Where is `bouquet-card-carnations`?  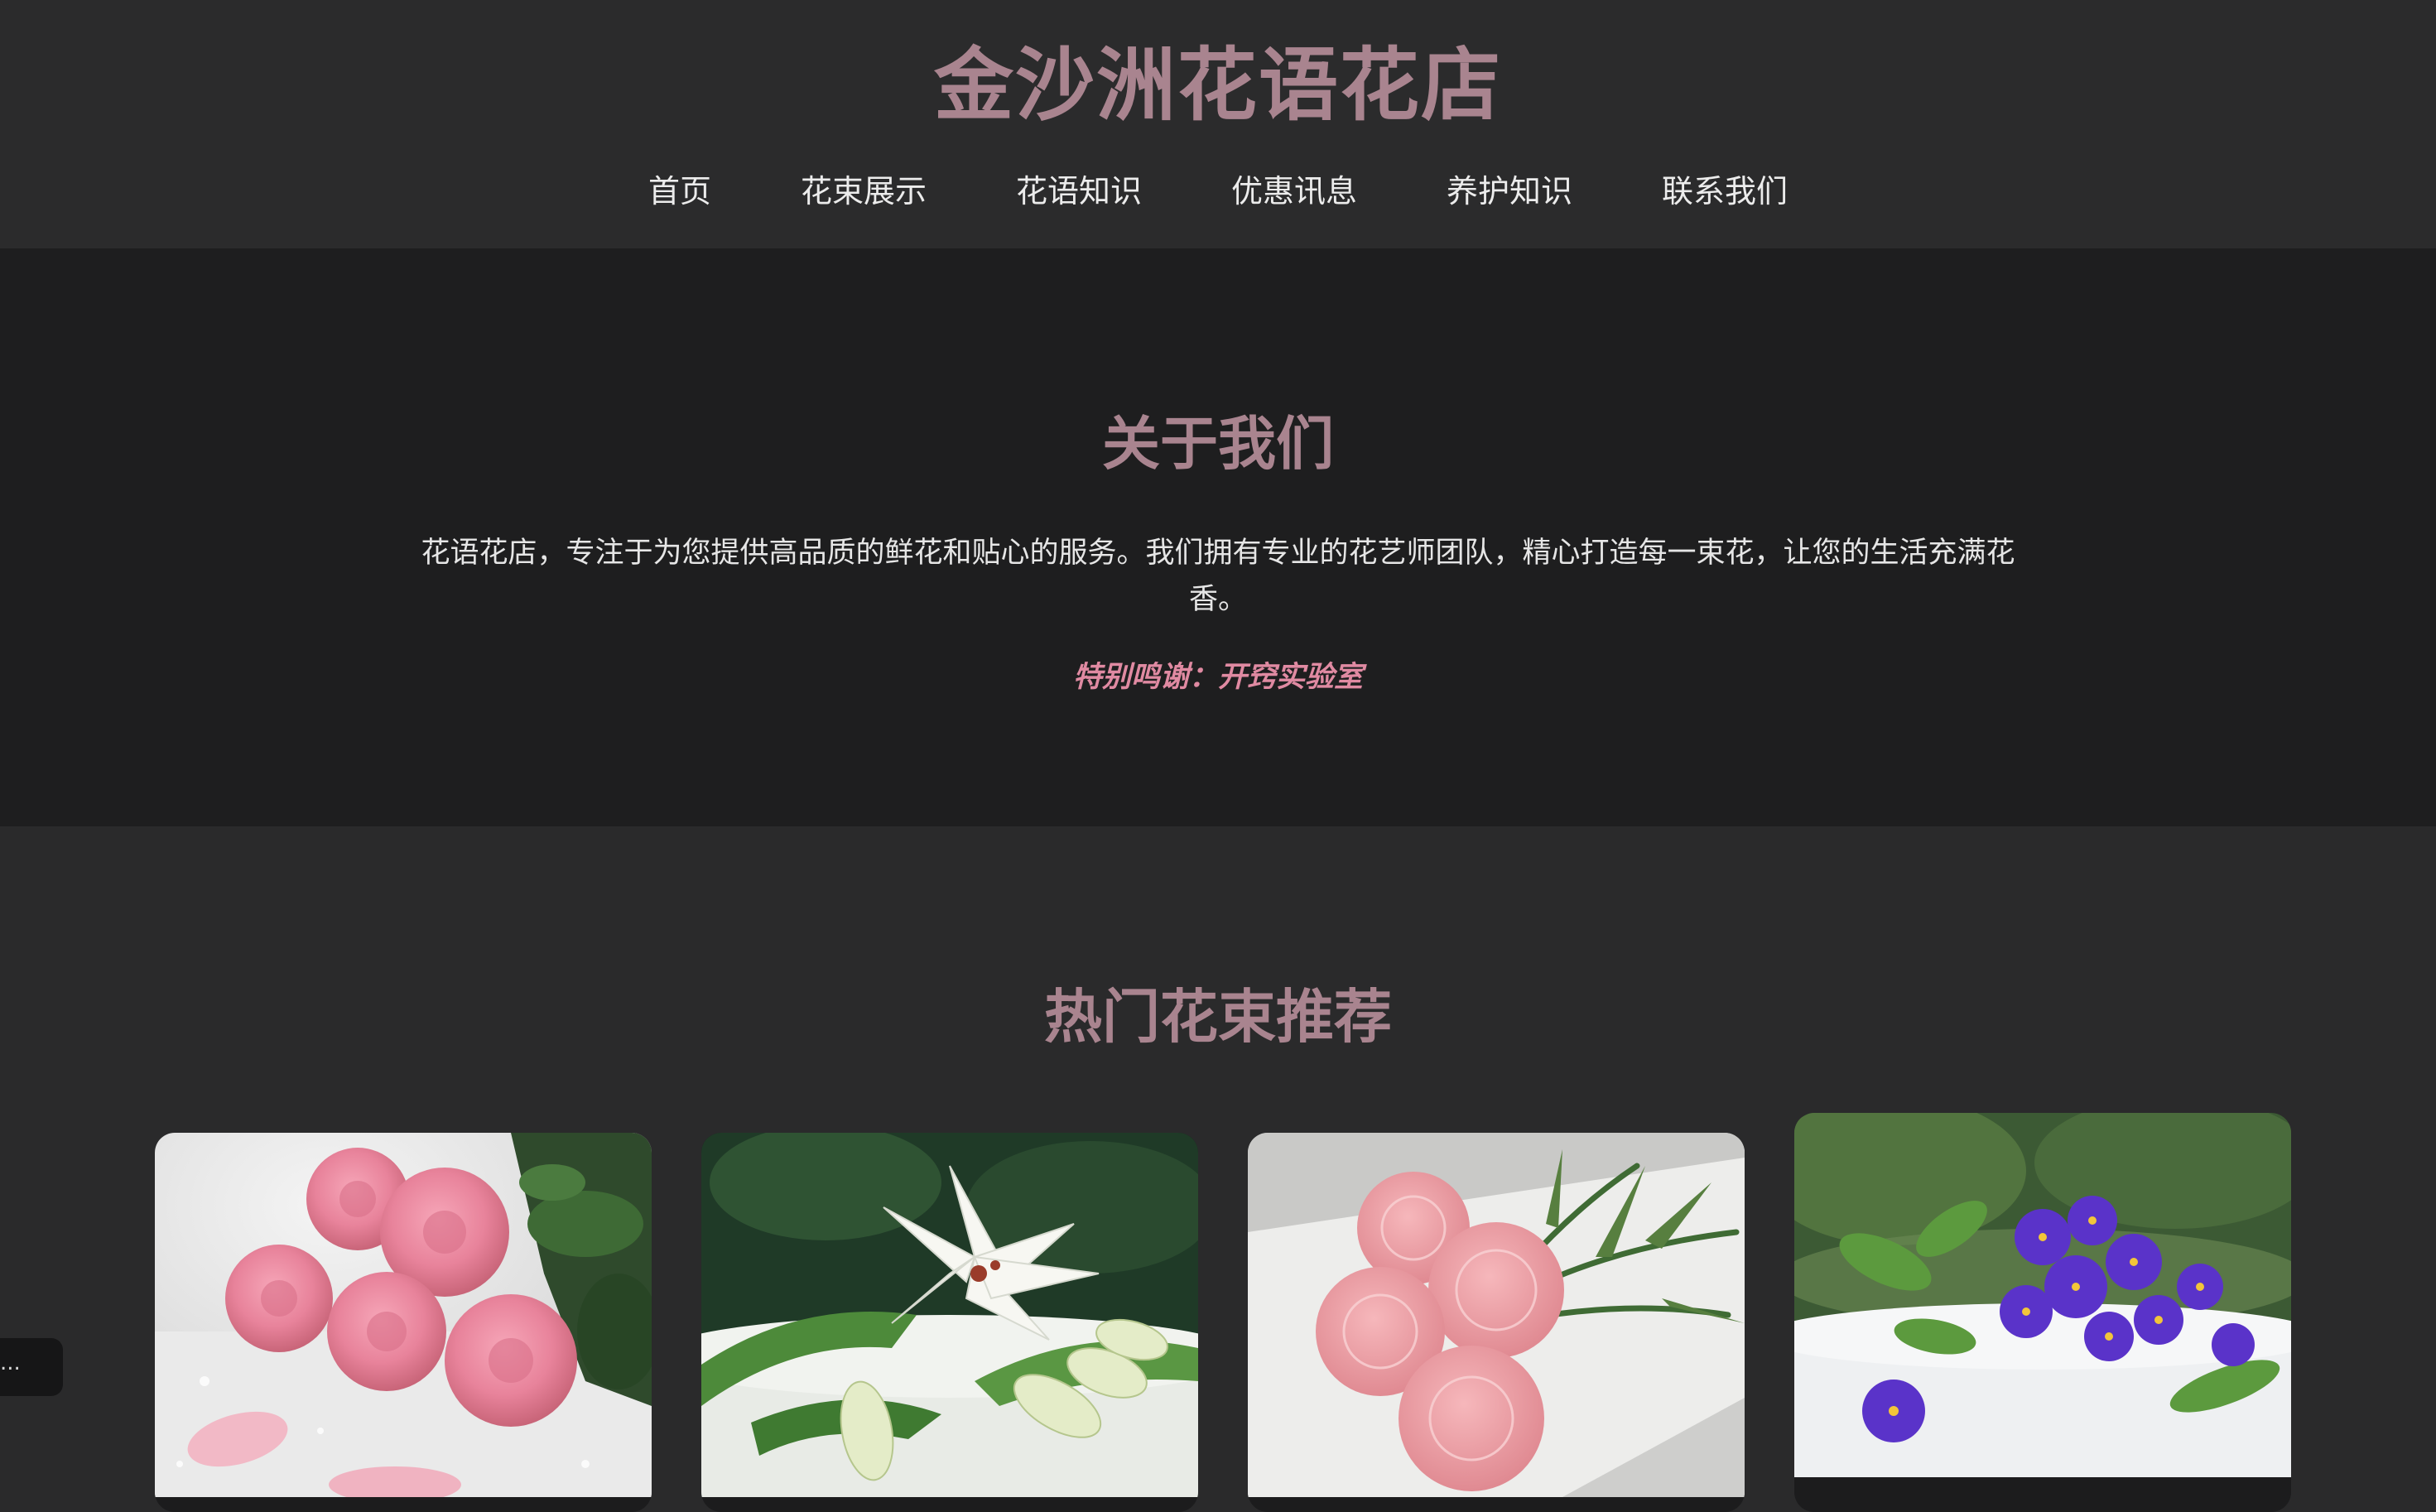 bouquet-card-carnations is located at coordinates (1496, 1322).